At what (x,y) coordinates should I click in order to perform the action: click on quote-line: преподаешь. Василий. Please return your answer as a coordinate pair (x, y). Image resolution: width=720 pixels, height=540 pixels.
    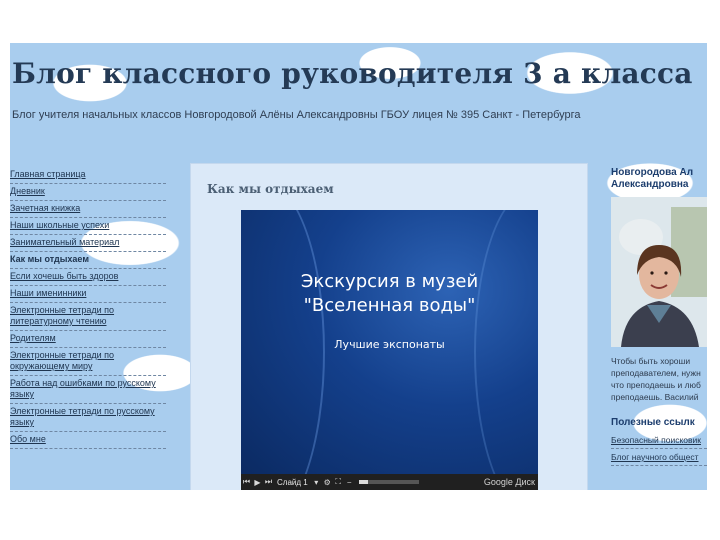
    Looking at the image, I should click on (655, 397).